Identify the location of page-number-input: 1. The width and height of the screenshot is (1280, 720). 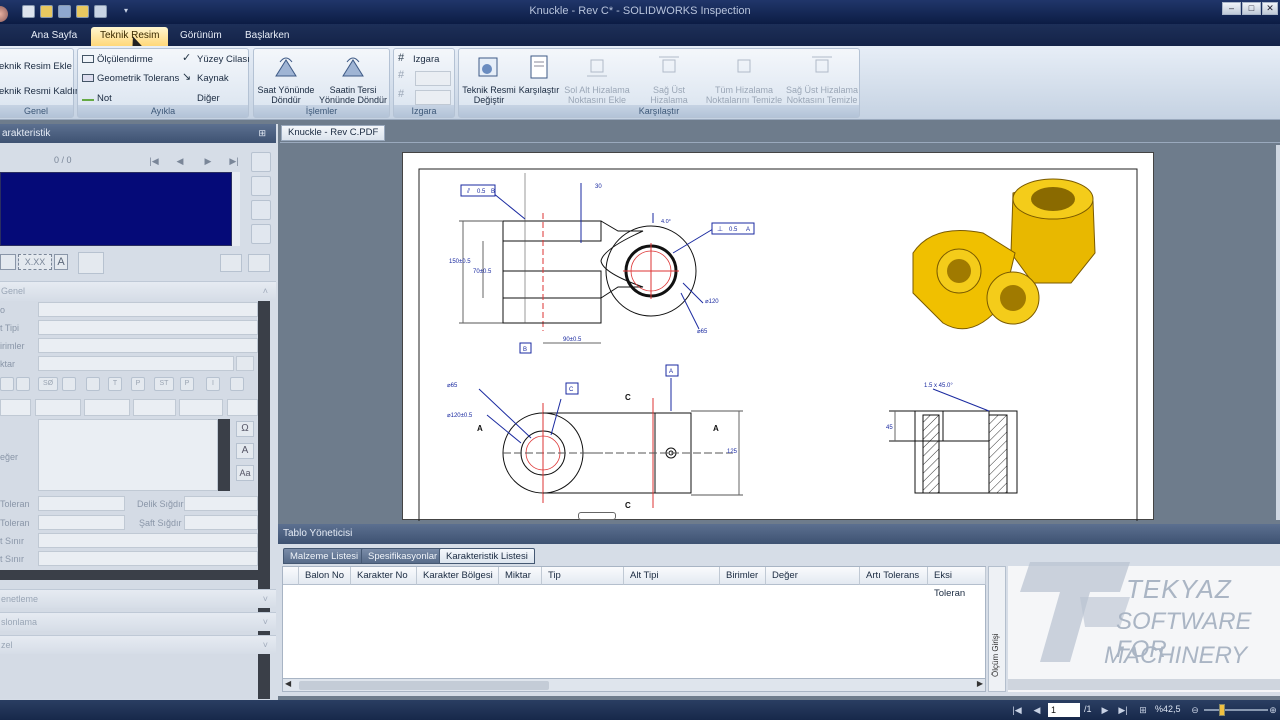
(1064, 710).